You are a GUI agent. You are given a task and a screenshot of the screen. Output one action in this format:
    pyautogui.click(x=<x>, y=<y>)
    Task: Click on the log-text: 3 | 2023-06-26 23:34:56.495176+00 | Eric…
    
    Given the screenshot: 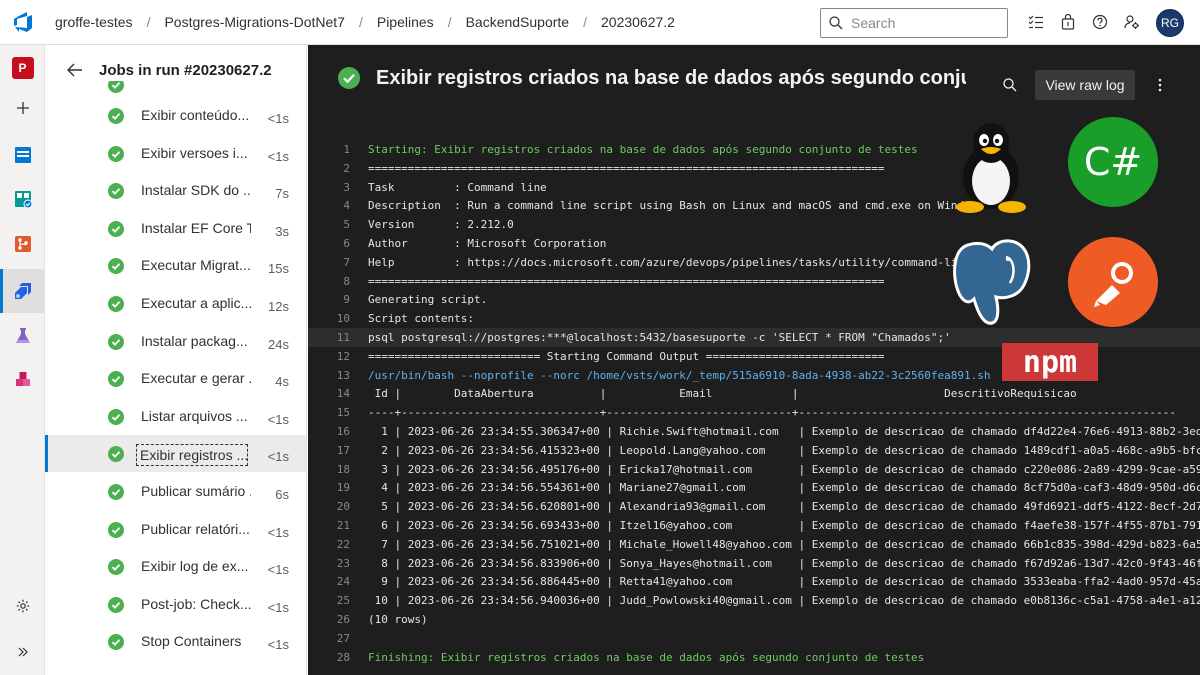 What is the action you would take?
    pyautogui.click(x=784, y=469)
    